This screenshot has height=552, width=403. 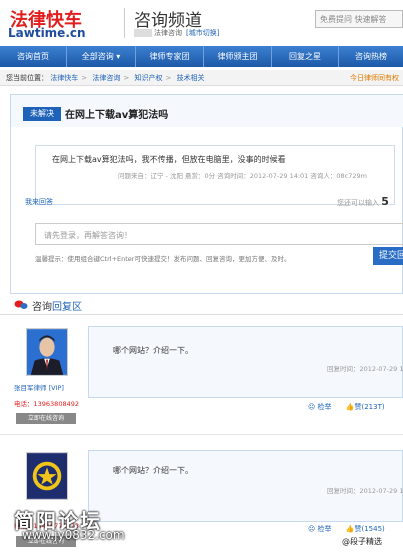 What do you see at coordinates (33, 56) in the screenshot?
I see `nav-home: 咨询首页` at bounding box center [33, 56].